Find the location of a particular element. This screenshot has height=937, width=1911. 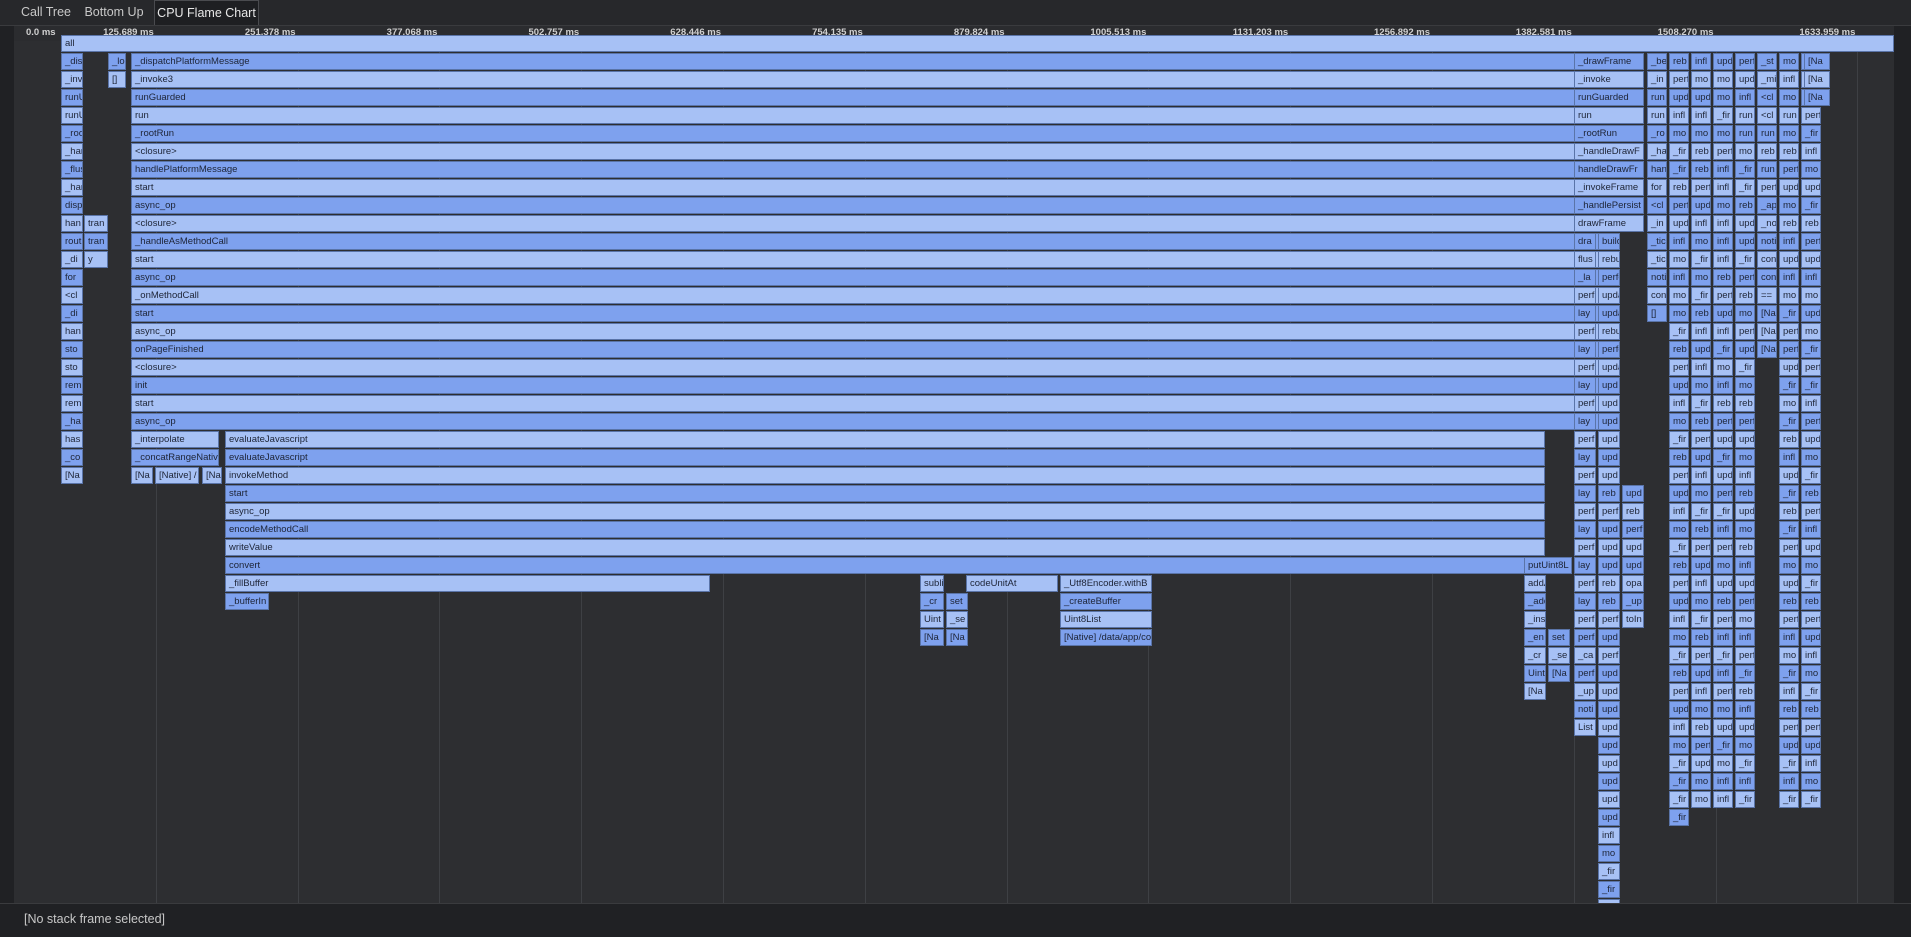

stack-frame: set is located at coordinates (957, 601).